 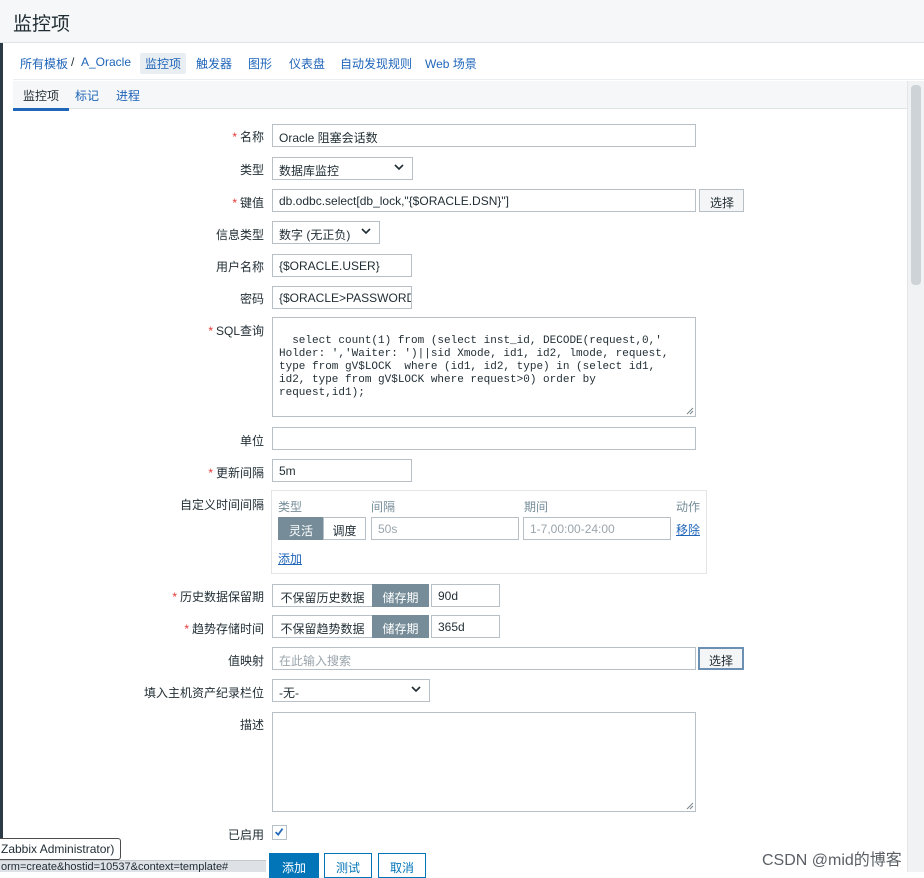 What do you see at coordinates (462, 21) in the screenshot?
I see `page-header: 监控项` at bounding box center [462, 21].